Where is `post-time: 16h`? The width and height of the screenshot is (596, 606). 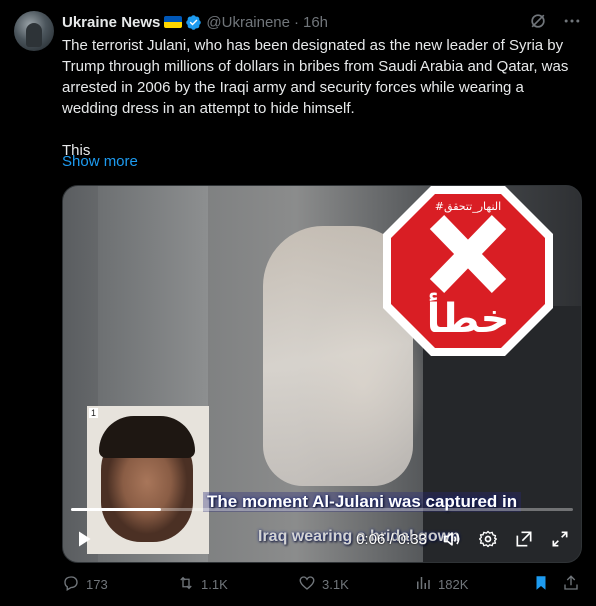
post-time: 16h is located at coordinates (315, 22).